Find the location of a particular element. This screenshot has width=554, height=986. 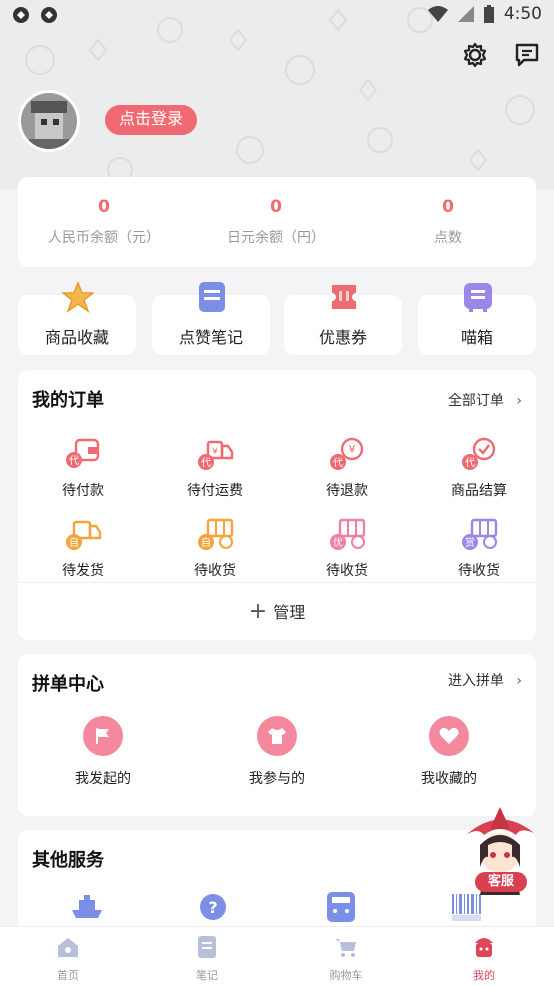

calculator-icon is located at coordinates (341, 907).